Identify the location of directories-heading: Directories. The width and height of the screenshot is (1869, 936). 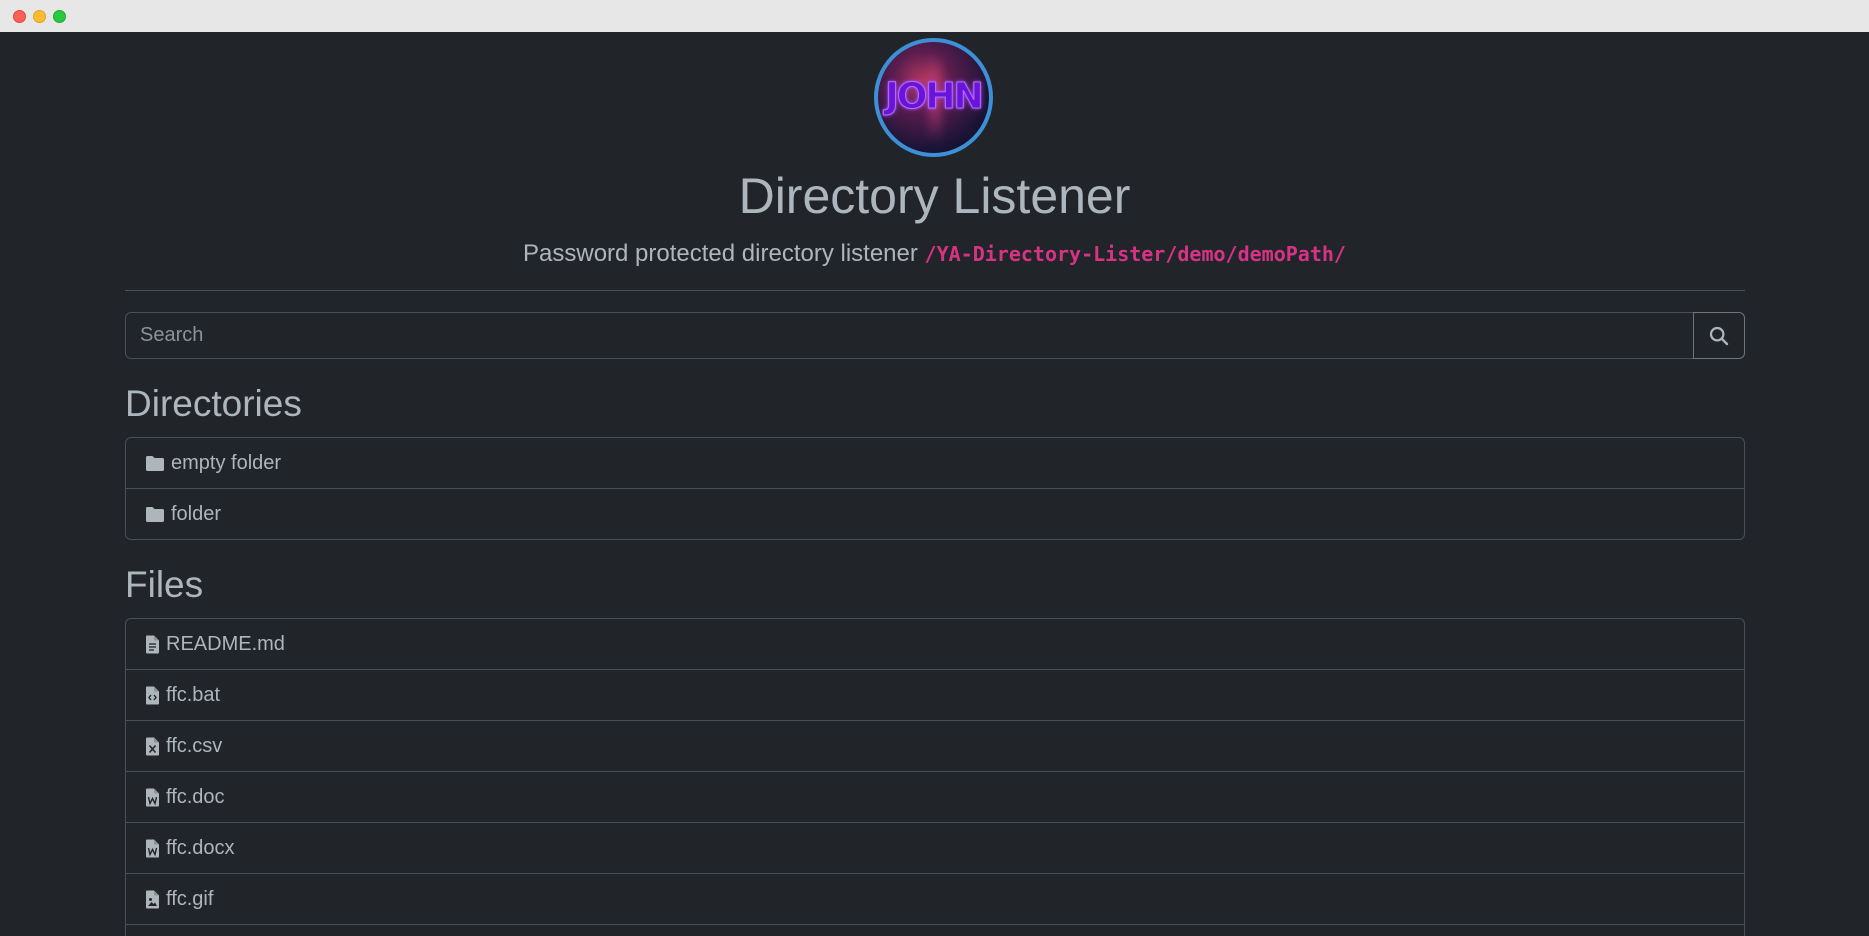
(213, 403).